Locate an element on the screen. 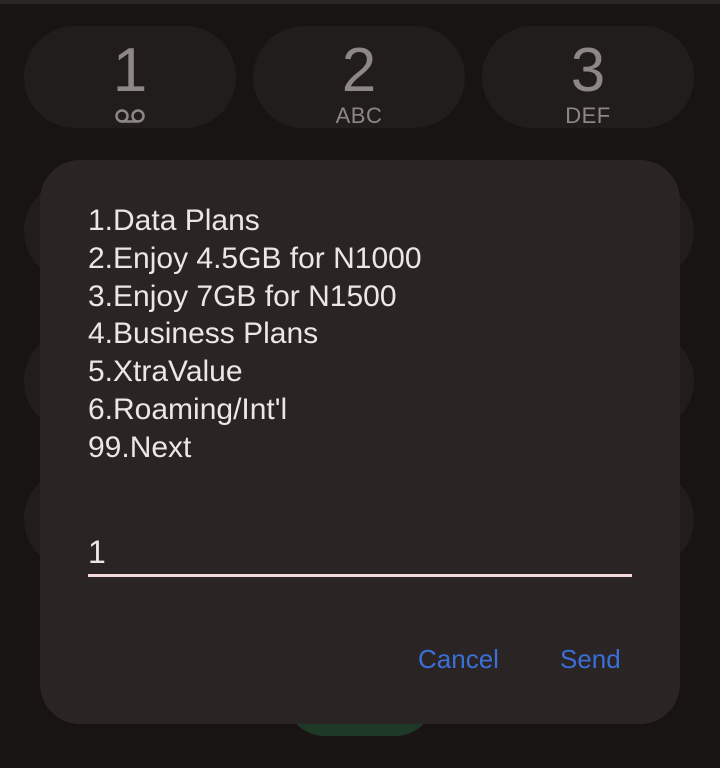 The height and width of the screenshot is (768, 720). dialpad-key-2: 2 ABC is located at coordinates (359, 77).